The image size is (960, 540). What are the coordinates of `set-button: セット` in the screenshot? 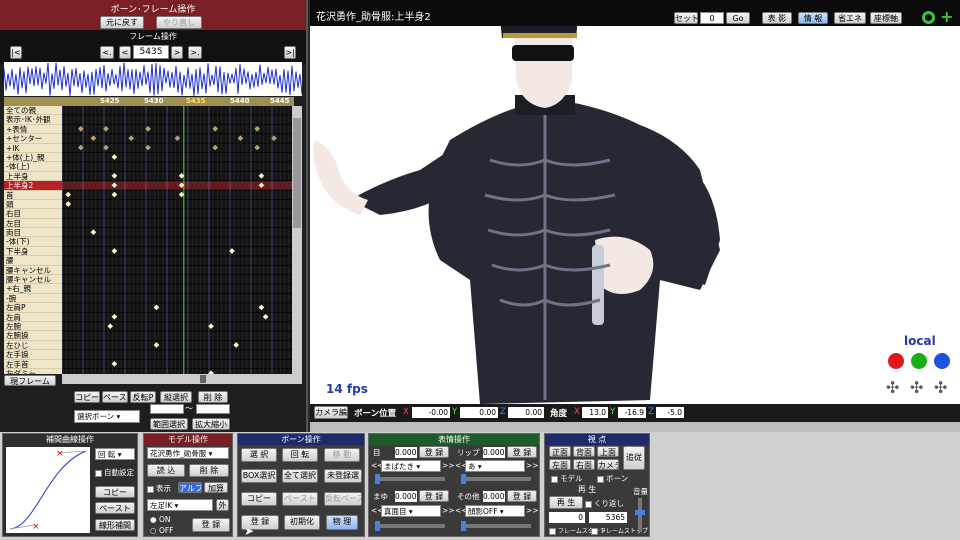 It's located at (686, 18).